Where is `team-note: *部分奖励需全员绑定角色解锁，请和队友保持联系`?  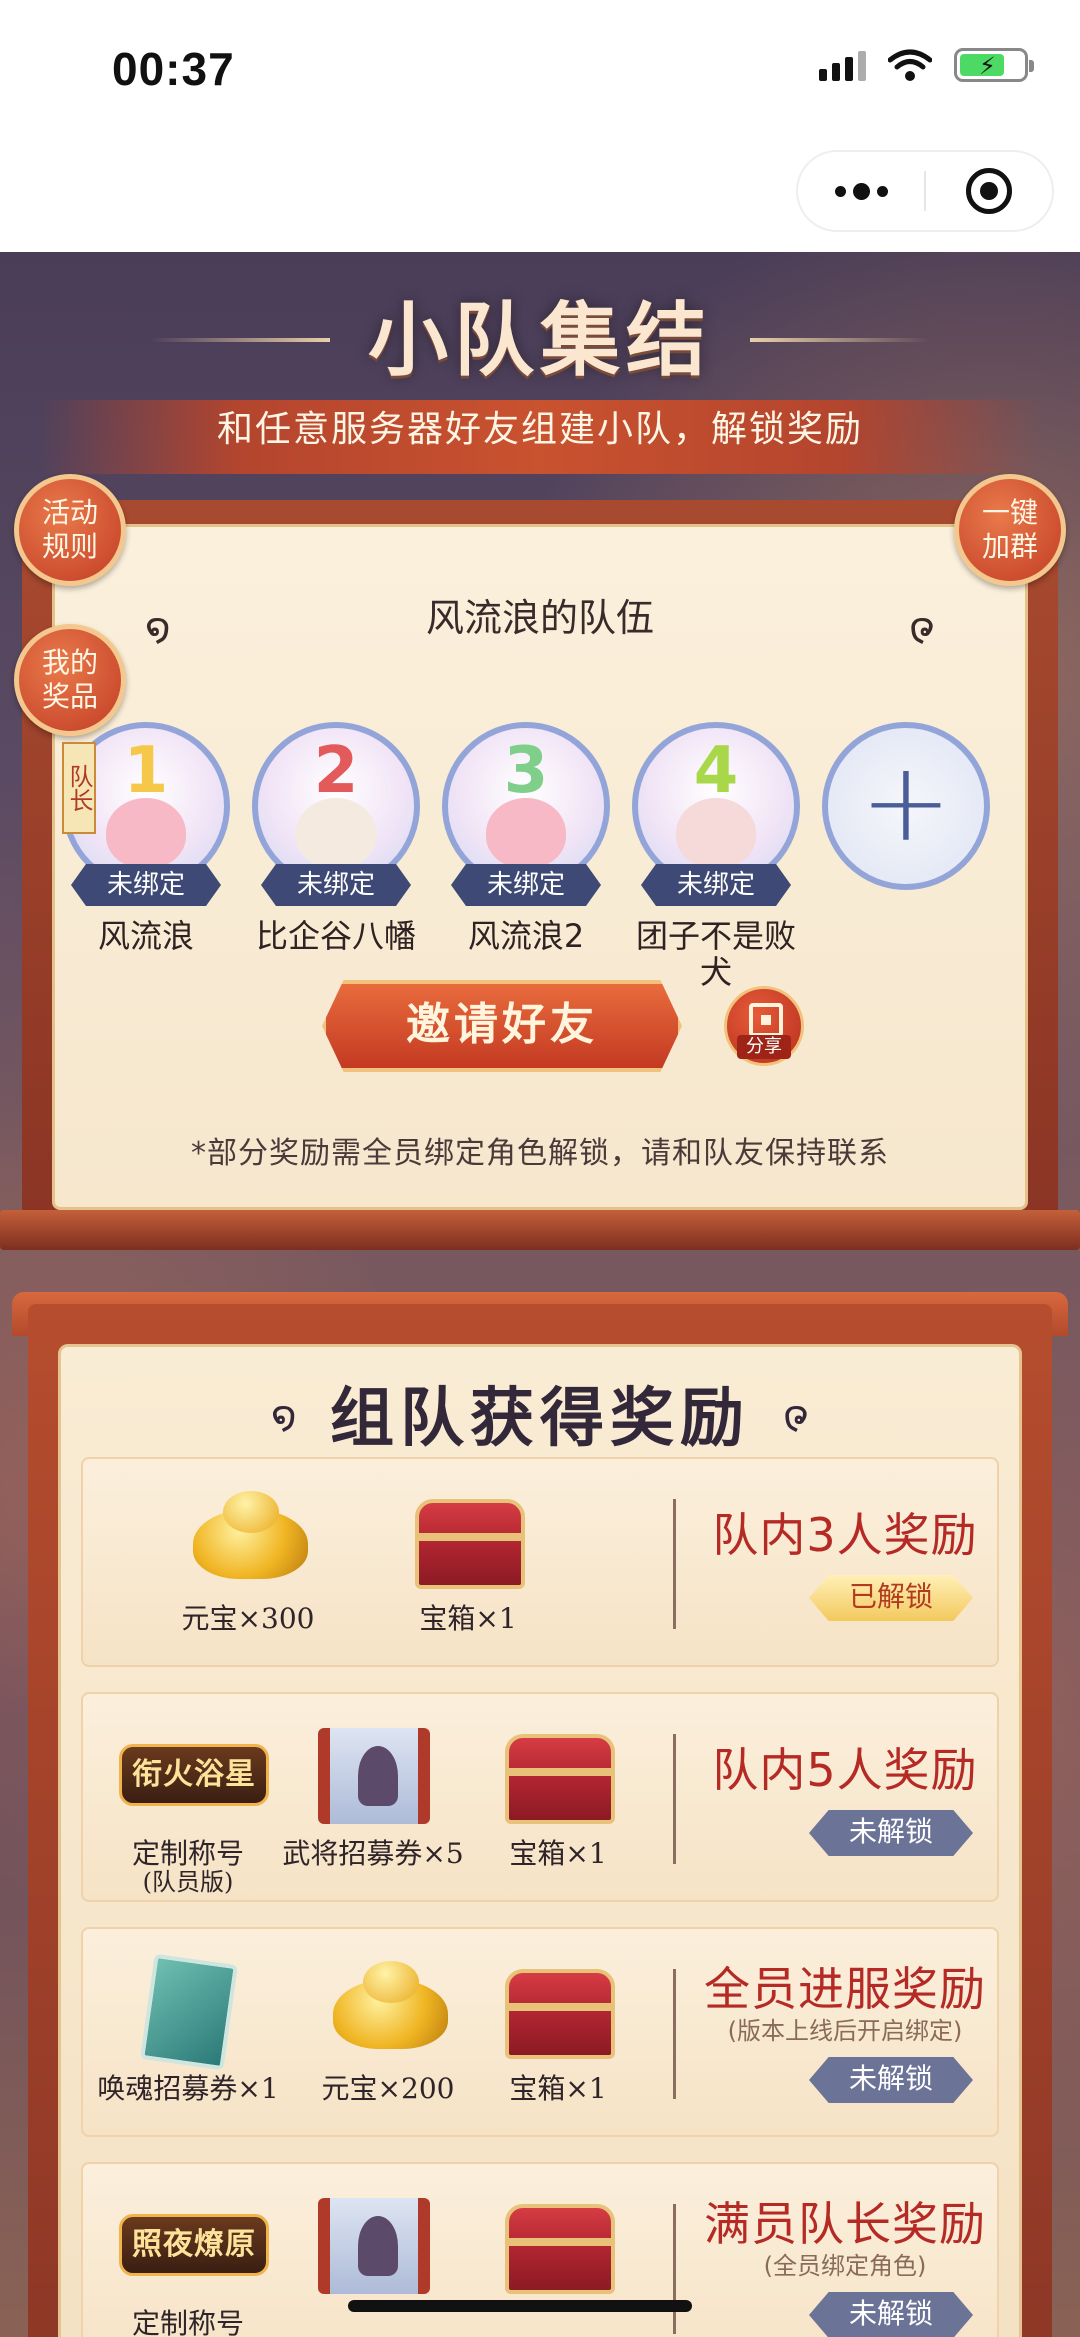
team-note: *部分奖励需全员绑定角色解锁，请和队友保持联系 is located at coordinates (540, 1153).